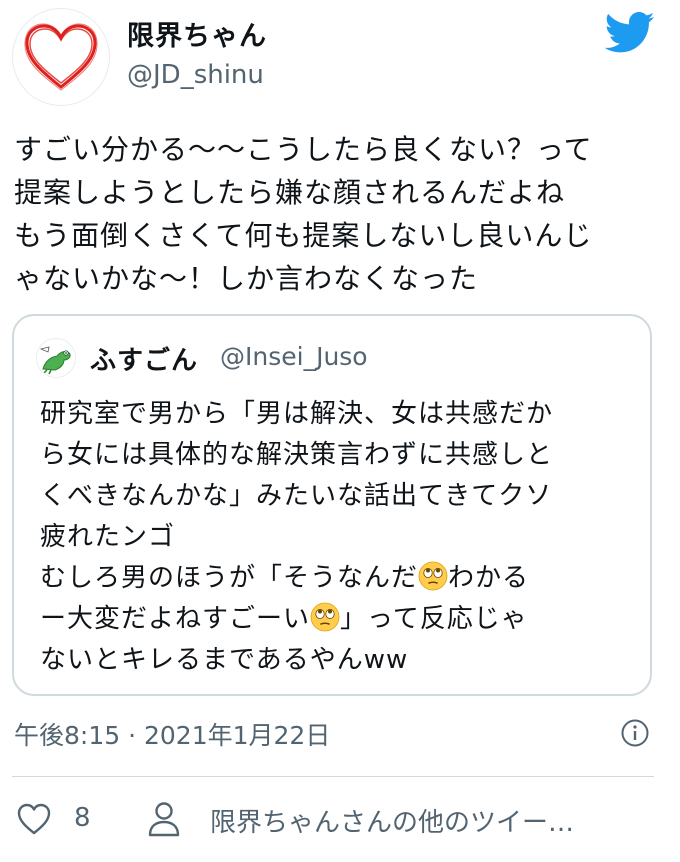  What do you see at coordinates (197, 33) in the screenshot?
I see `author-display-name: 限界ちゃん` at bounding box center [197, 33].